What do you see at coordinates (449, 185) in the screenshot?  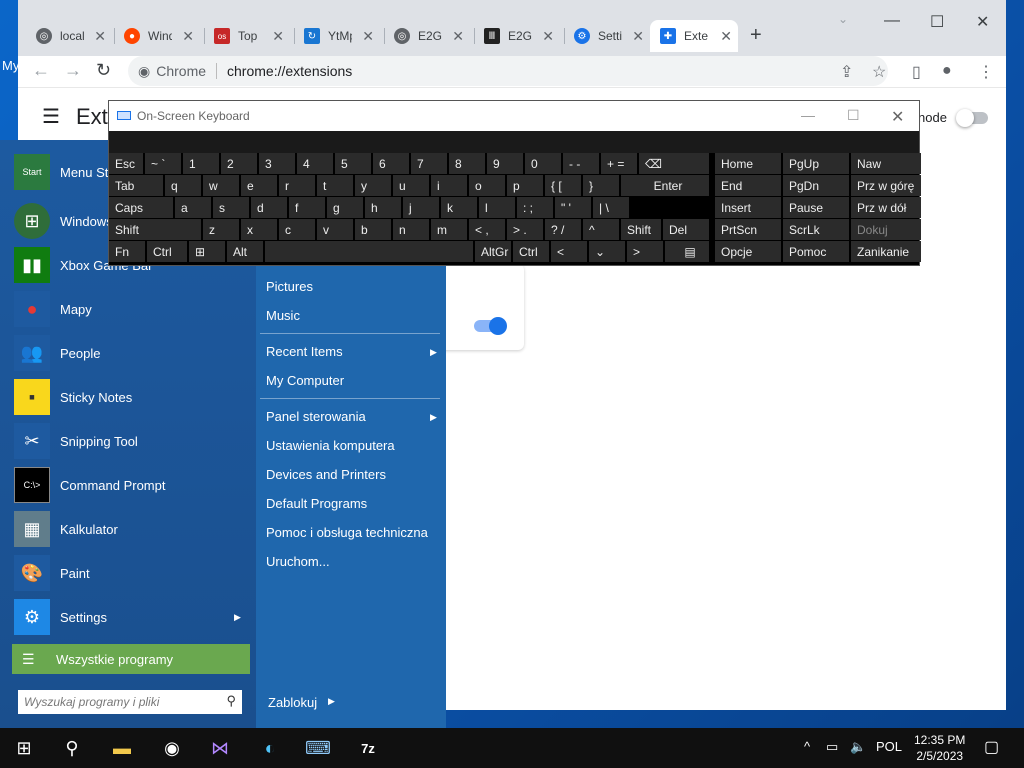 I see `key-i: i` at bounding box center [449, 185].